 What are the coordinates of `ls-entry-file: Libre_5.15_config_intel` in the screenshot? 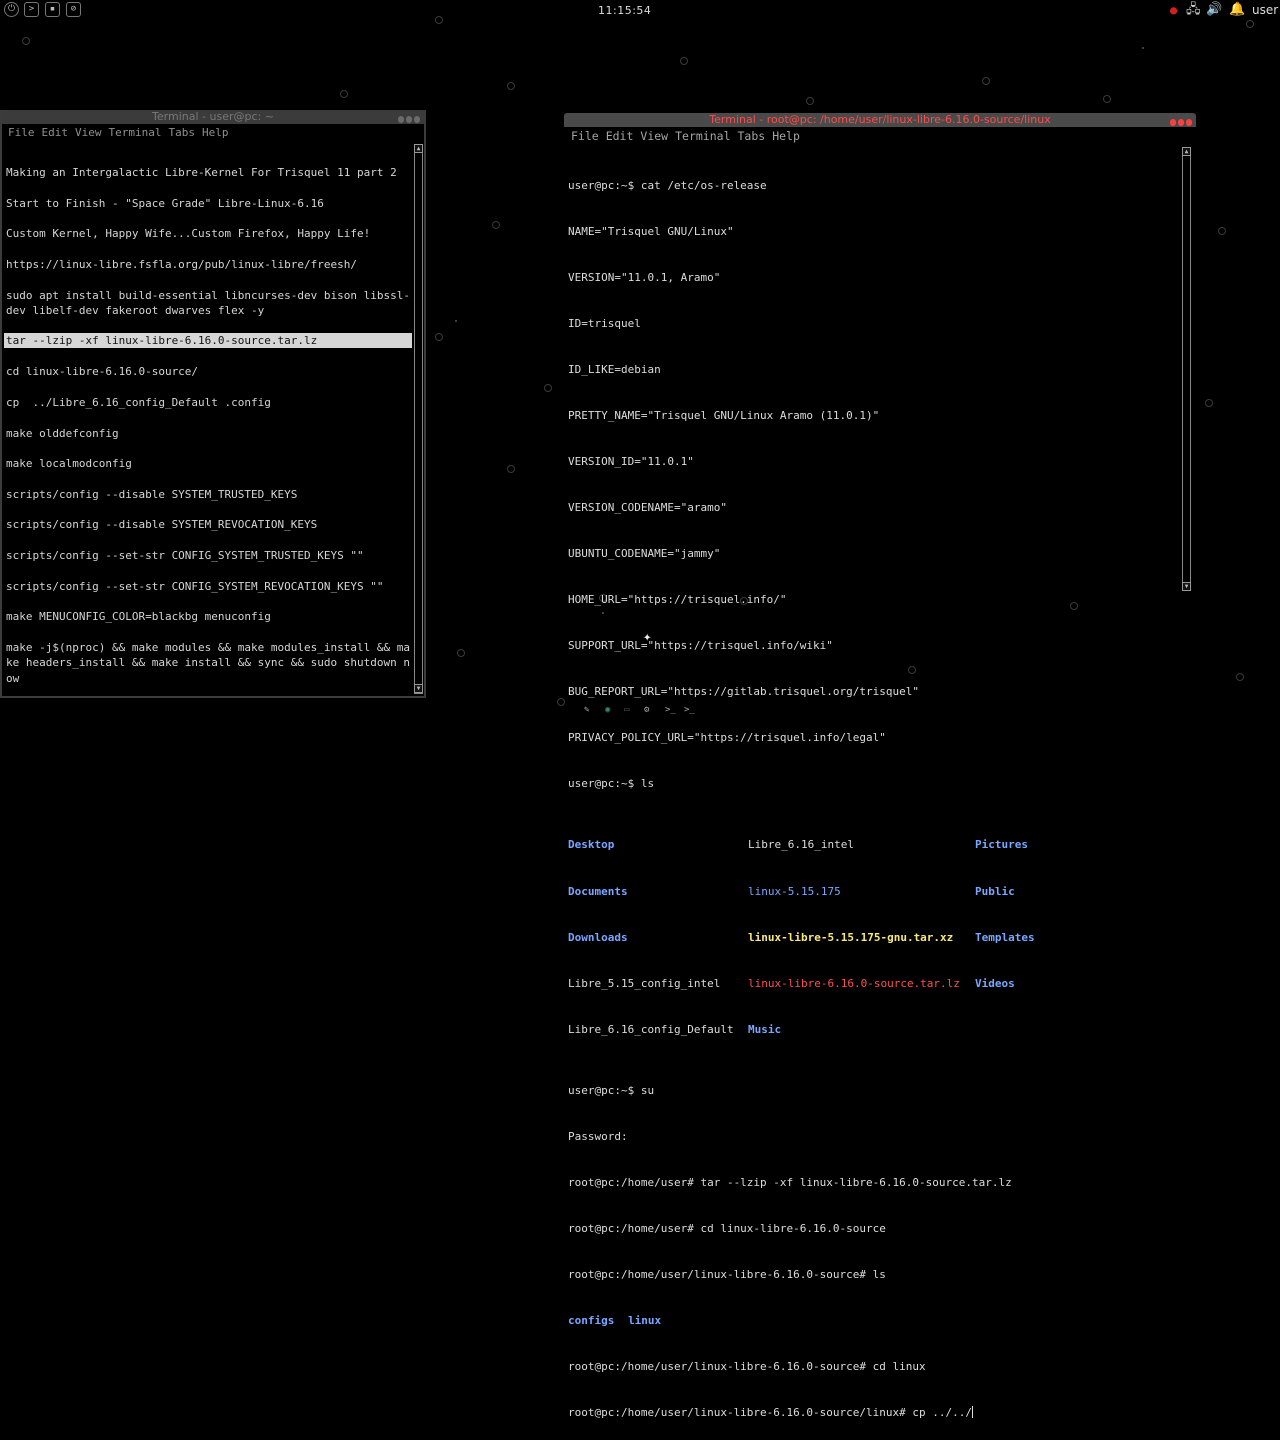 It's located at (644, 983).